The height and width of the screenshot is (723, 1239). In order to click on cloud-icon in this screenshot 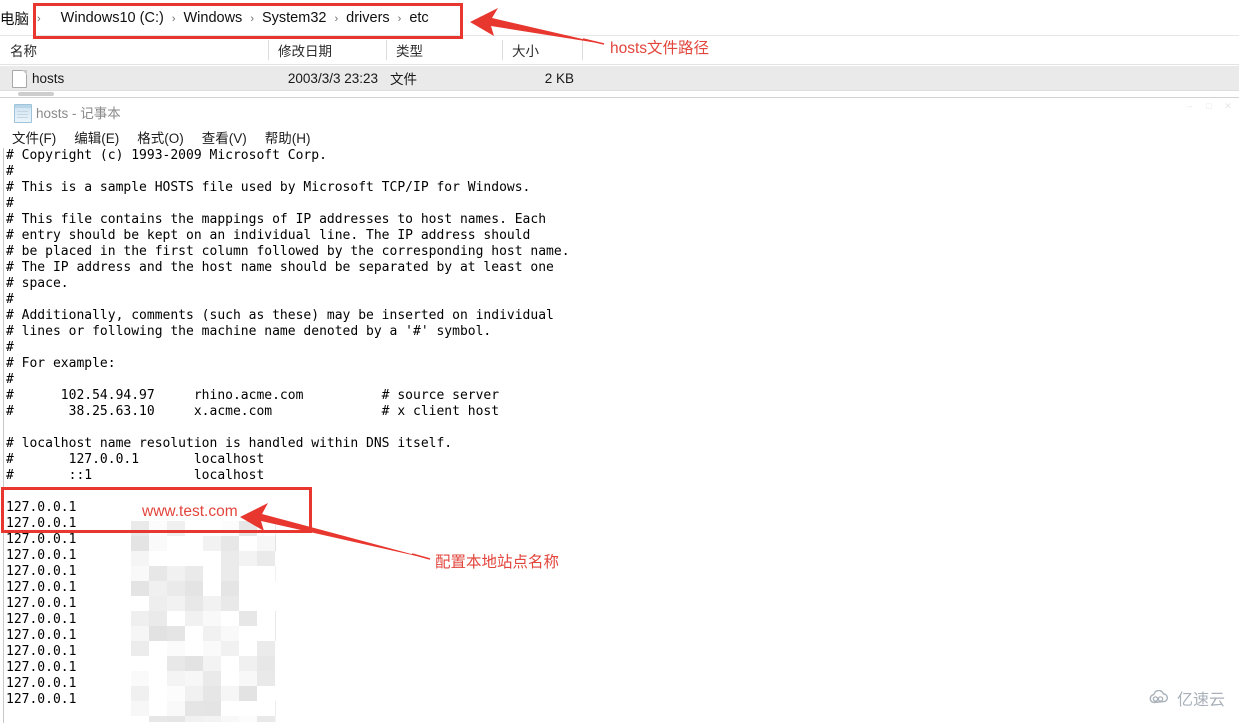, I will do `click(1158, 697)`.